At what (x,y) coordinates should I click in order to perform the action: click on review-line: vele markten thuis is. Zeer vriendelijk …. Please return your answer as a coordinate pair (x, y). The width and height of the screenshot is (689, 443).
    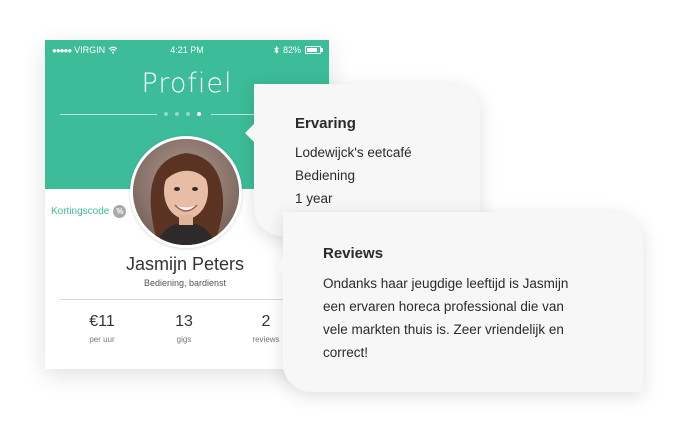
    Looking at the image, I should click on (443, 329).